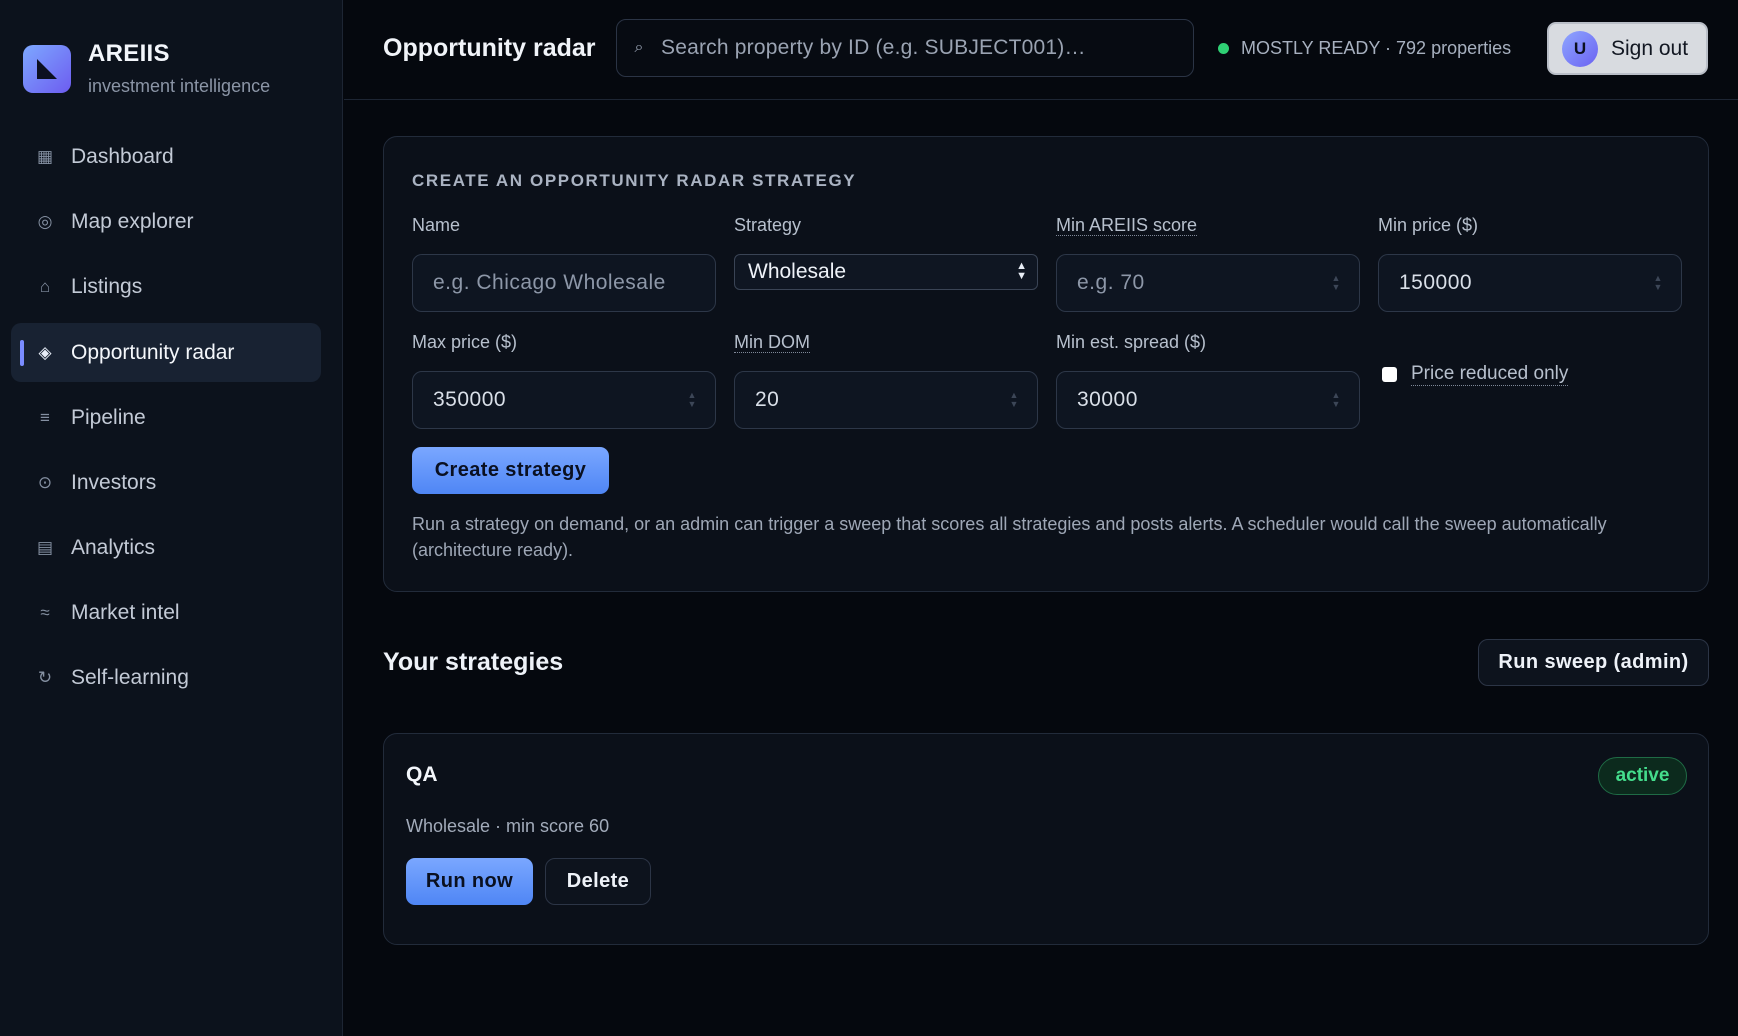  What do you see at coordinates (113, 547) in the screenshot?
I see `sidebar-item-label: Analytics` at bounding box center [113, 547].